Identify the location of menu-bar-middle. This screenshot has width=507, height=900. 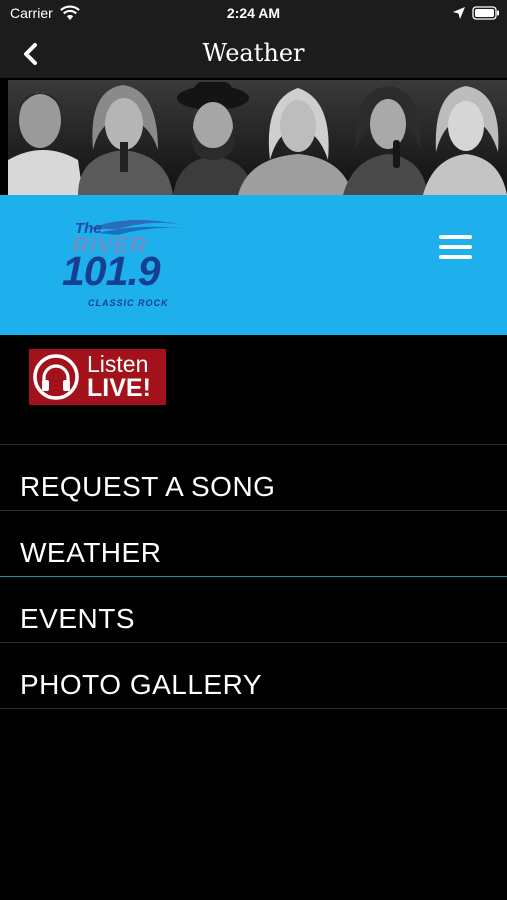
(455, 247).